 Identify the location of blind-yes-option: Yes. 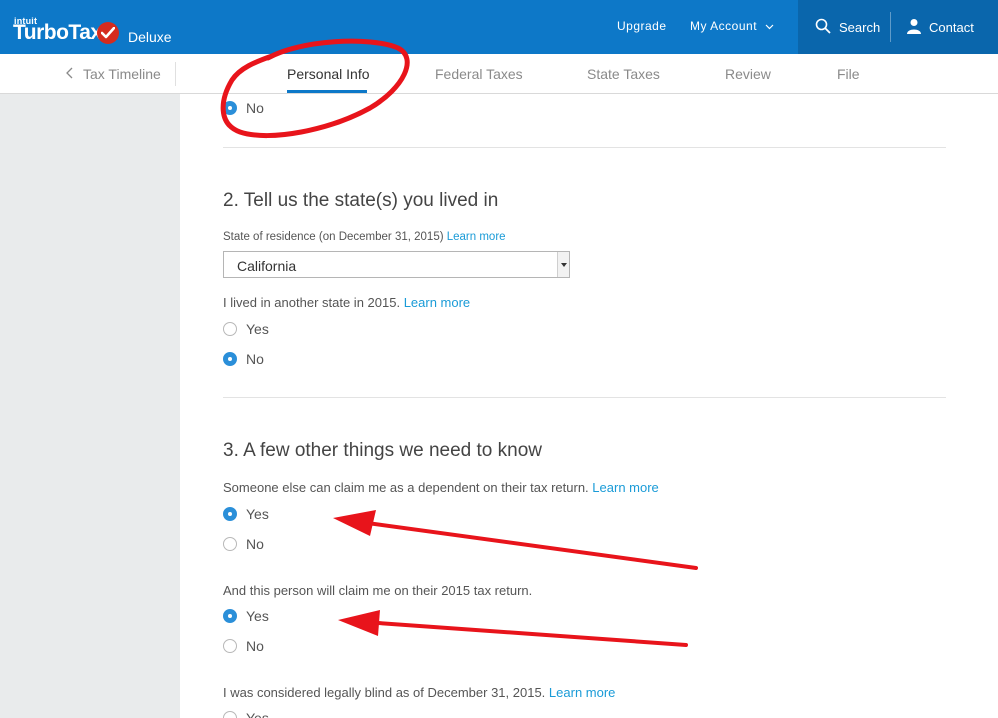
(246, 714).